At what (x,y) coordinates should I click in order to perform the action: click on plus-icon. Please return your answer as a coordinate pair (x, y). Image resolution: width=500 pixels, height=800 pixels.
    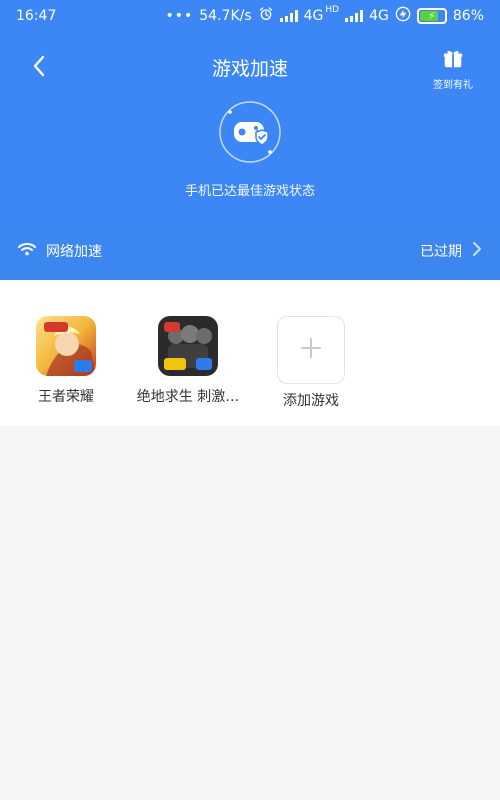
    Looking at the image, I should click on (311, 350).